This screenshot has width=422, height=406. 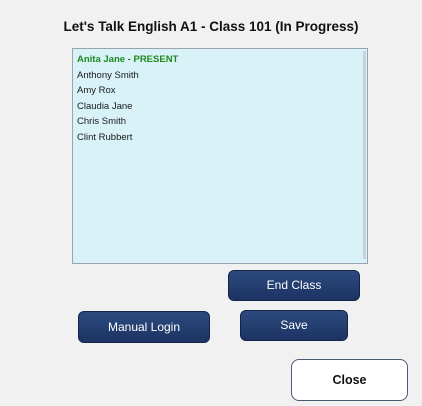 What do you see at coordinates (218, 76) in the screenshot?
I see `list-item: Anthony Smith` at bounding box center [218, 76].